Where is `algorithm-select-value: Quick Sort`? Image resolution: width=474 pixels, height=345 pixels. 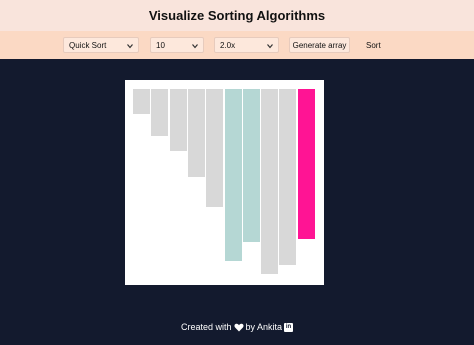
algorithm-select-value: Quick Sort is located at coordinates (88, 45).